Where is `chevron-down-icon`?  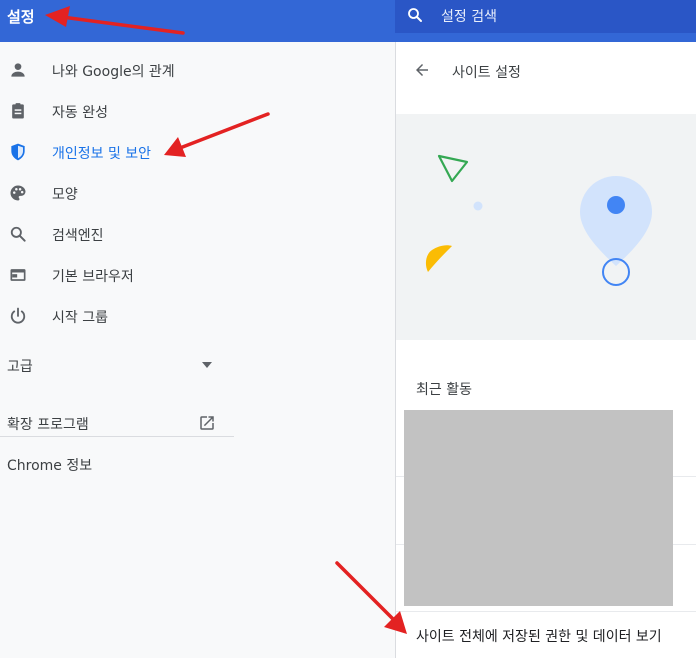 chevron-down-icon is located at coordinates (207, 365).